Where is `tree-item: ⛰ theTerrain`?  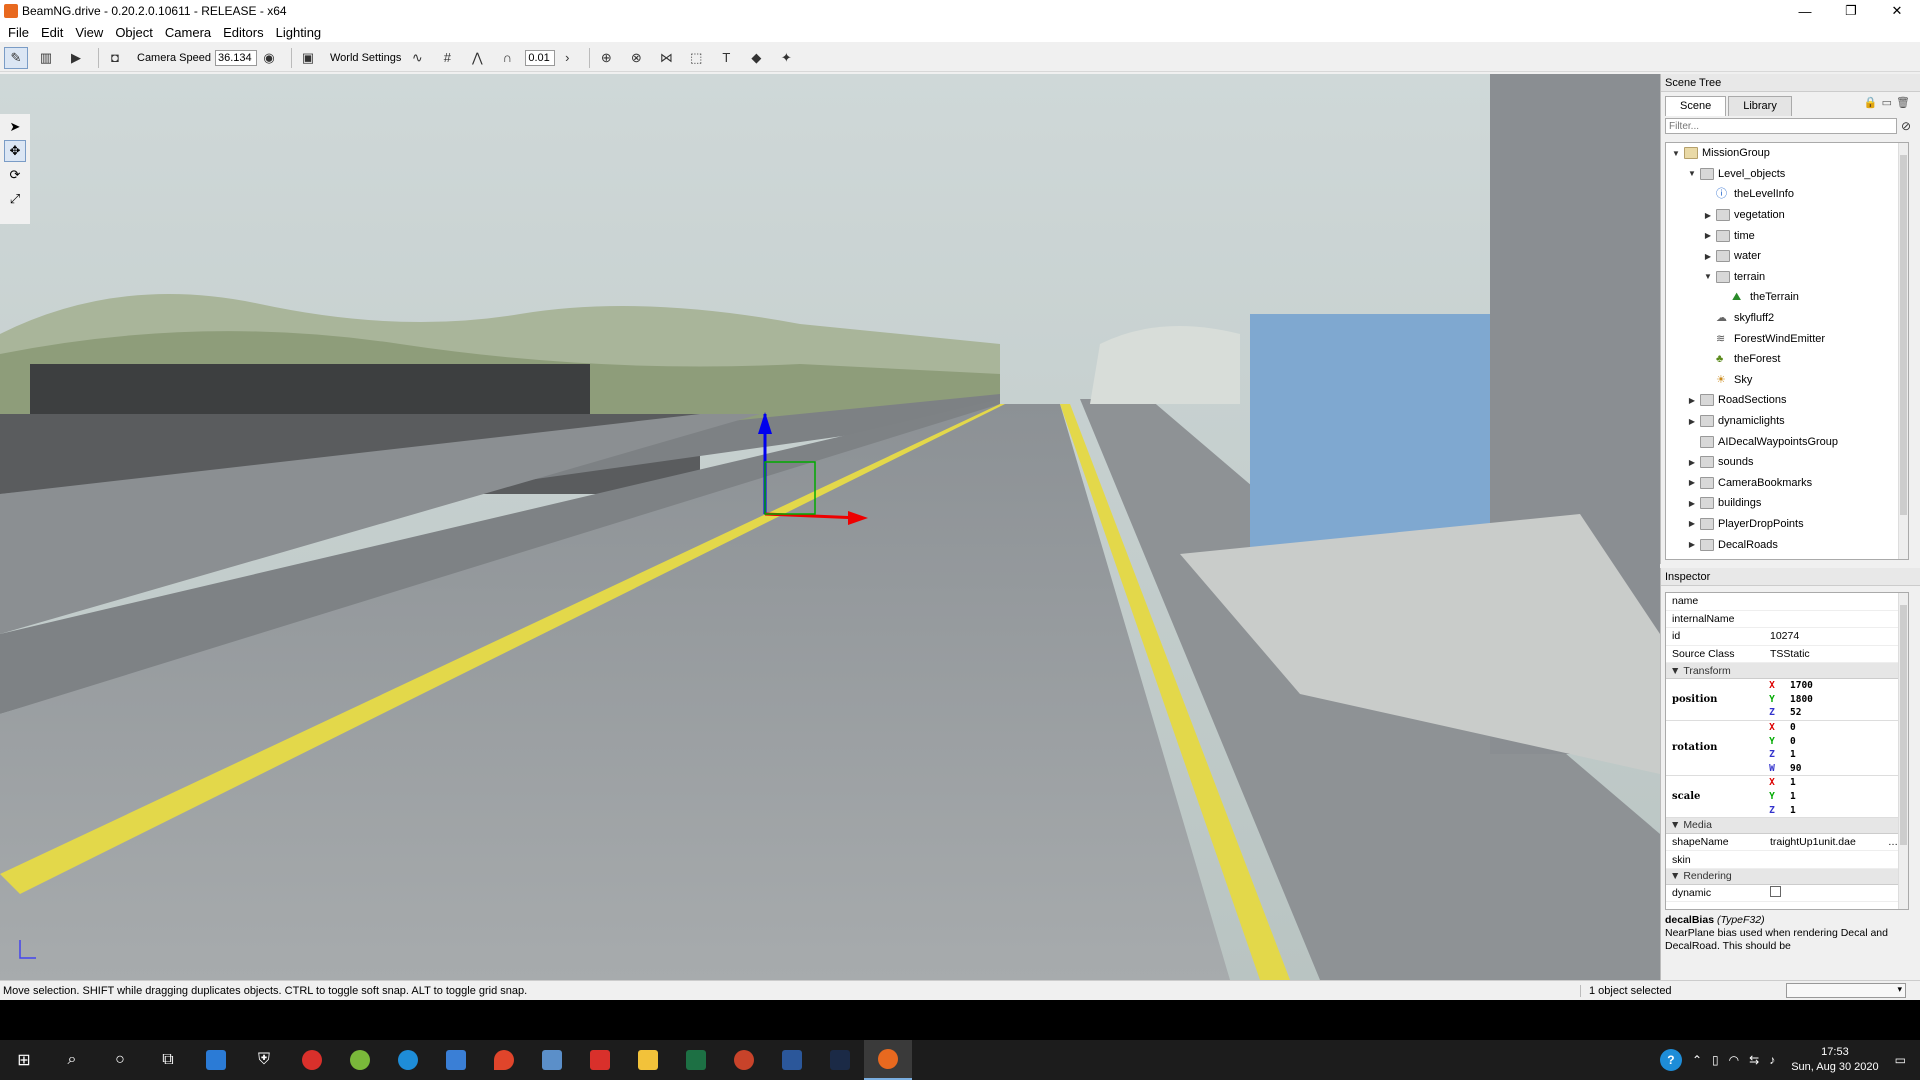 tree-item: ⛰ theTerrain is located at coordinates (1787, 297).